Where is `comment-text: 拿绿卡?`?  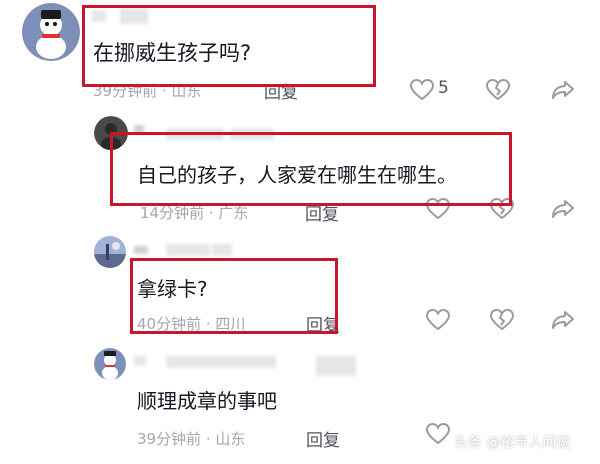
comment-text: 拿绿卡? is located at coordinates (172, 289).